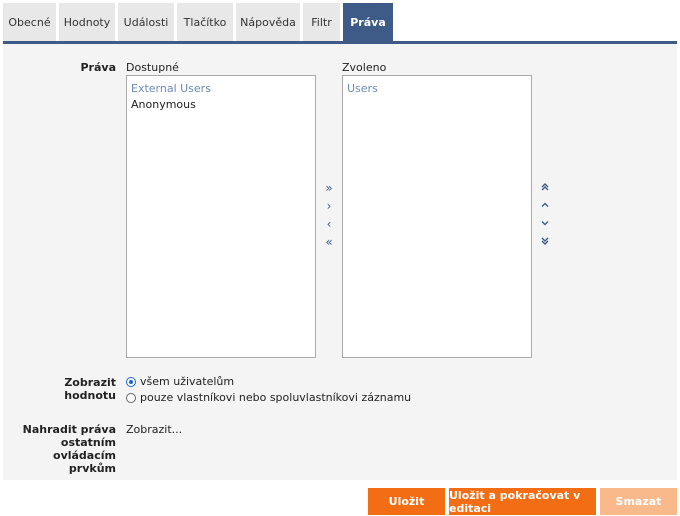 This screenshot has height=516, width=680. Describe the element at coordinates (152, 67) in the screenshot. I see `available-header: Dostupné` at that location.